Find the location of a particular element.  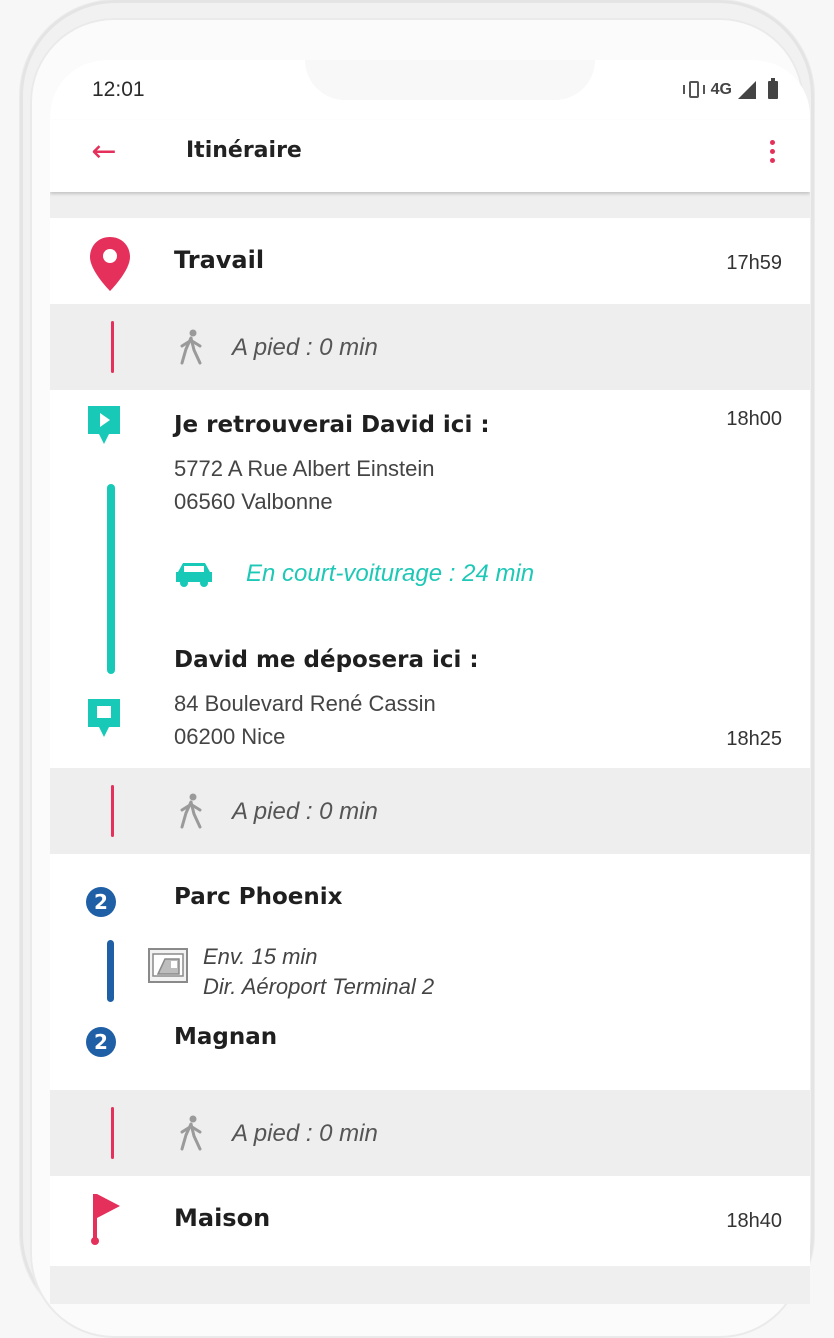

dropoff-time: 18h25 is located at coordinates (754, 739).